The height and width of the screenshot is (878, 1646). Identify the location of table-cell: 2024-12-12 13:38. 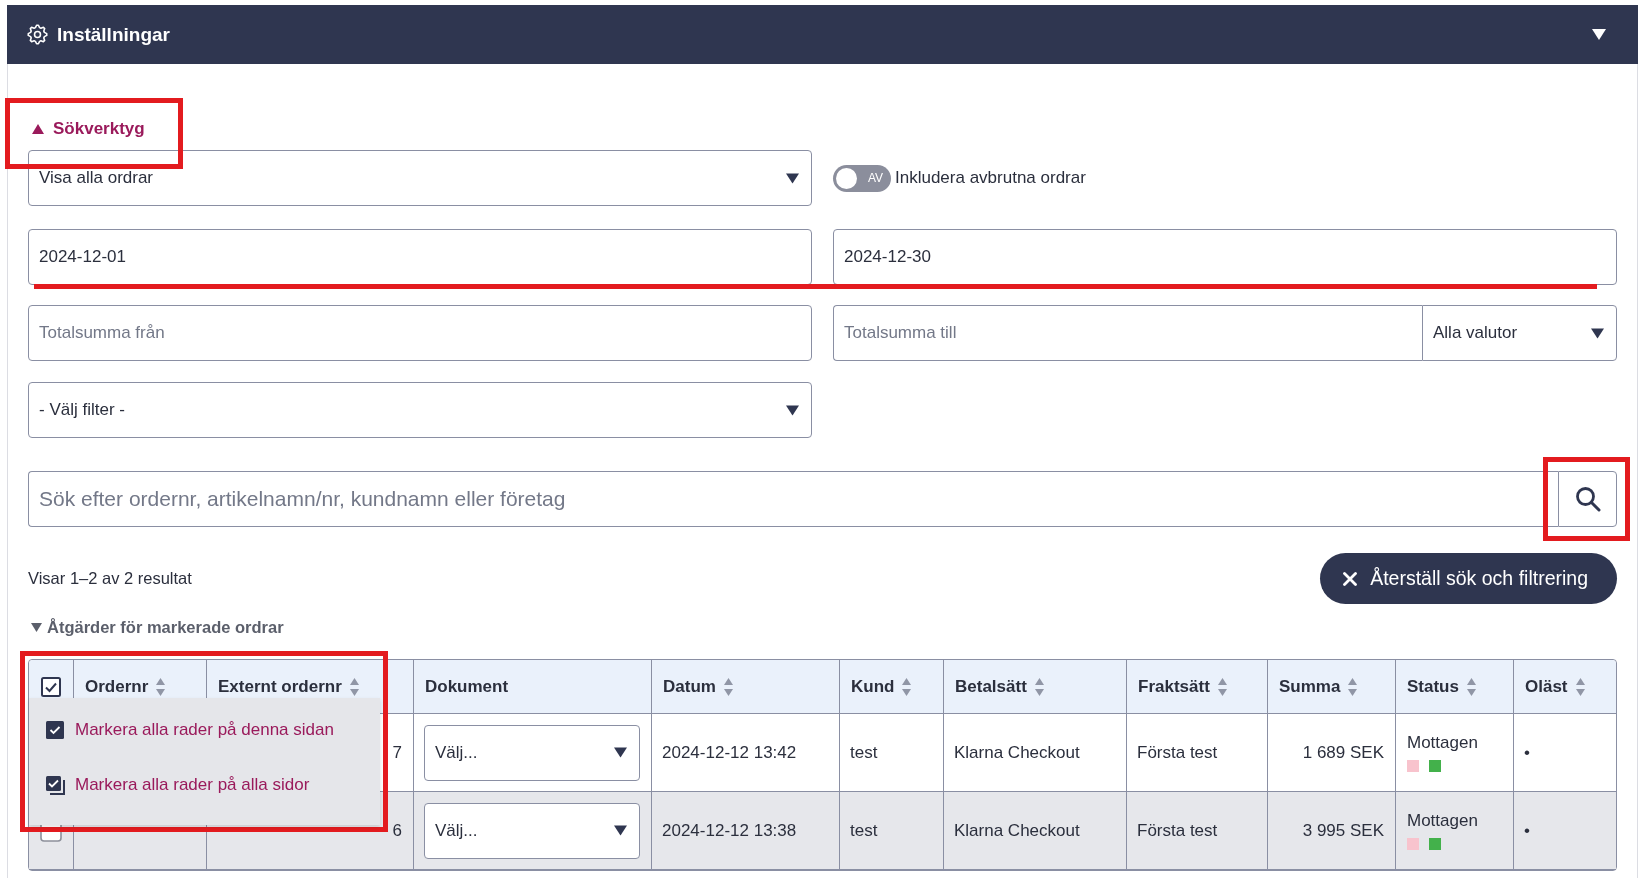
(746, 830).